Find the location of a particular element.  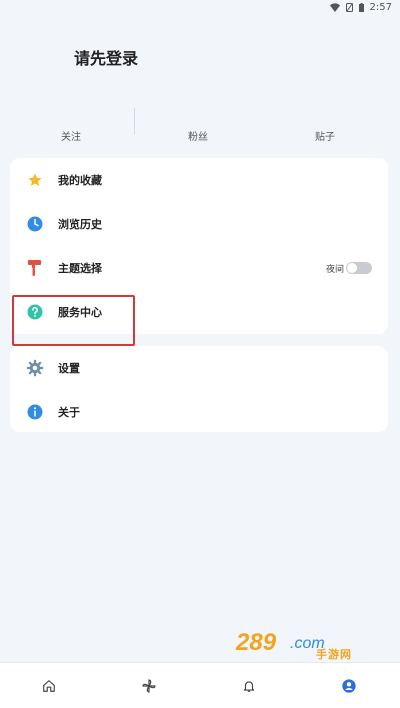

toggle-knob is located at coordinates (352, 268).